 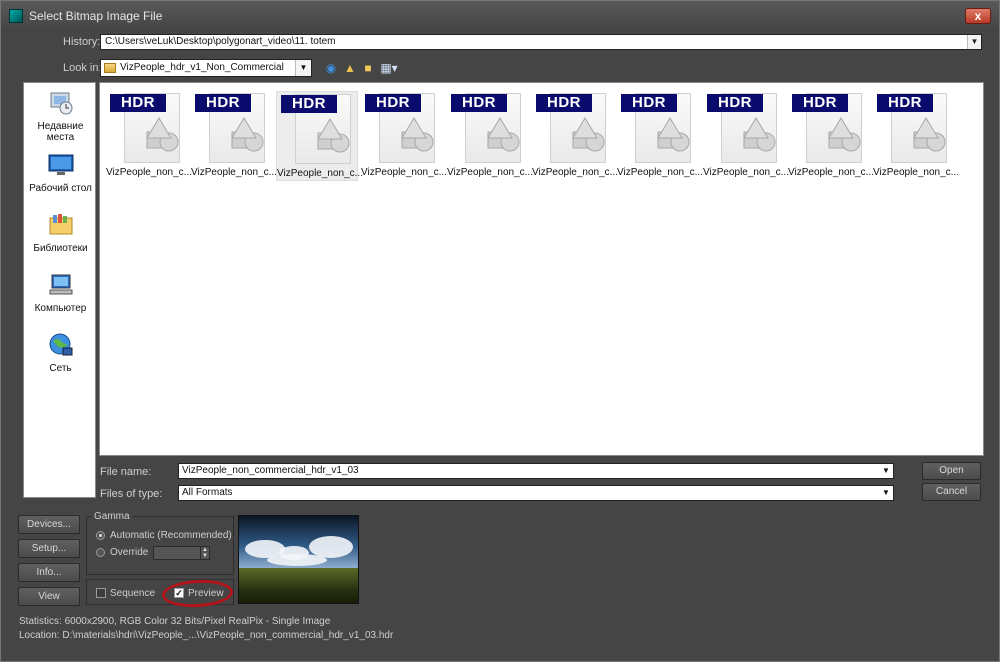 I want to click on view-menu-icon: ▦▾, so click(x=389, y=68).